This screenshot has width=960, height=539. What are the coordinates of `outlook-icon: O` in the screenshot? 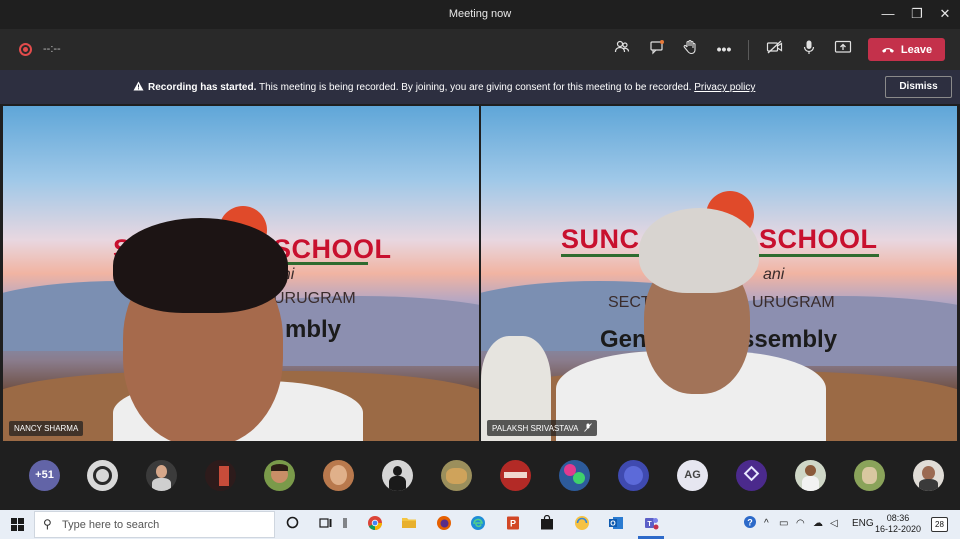 It's located at (616, 524).